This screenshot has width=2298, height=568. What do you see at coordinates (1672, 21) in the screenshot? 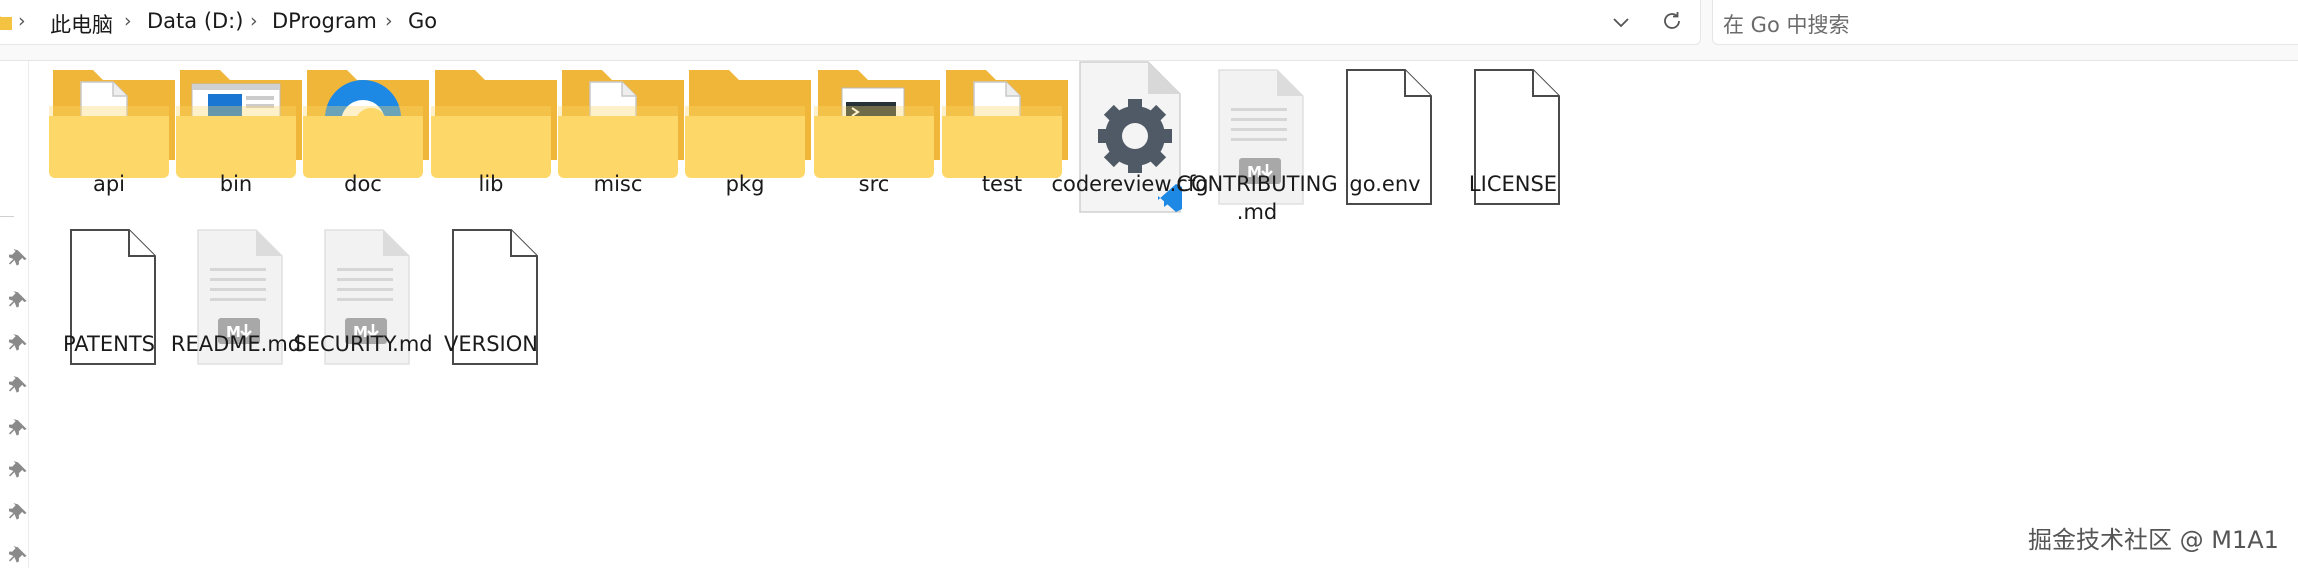
I see `refresh-icon` at bounding box center [1672, 21].